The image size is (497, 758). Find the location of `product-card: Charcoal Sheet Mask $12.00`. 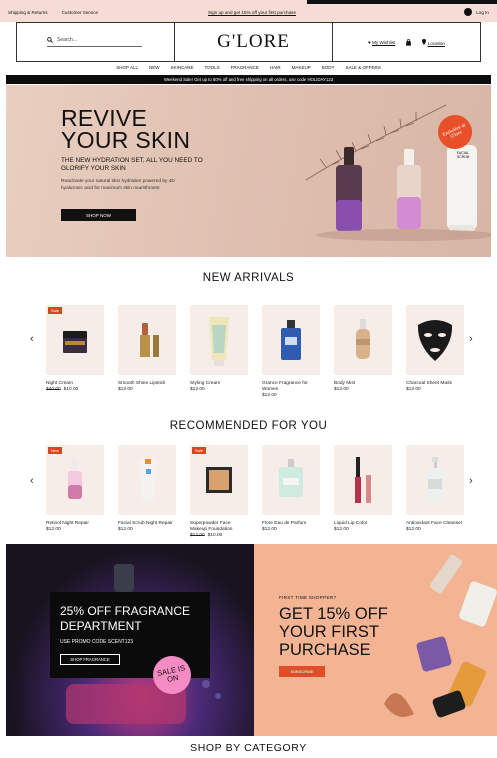

product-card: Charcoal Sheet Mask $12.00 is located at coordinates (435, 349).